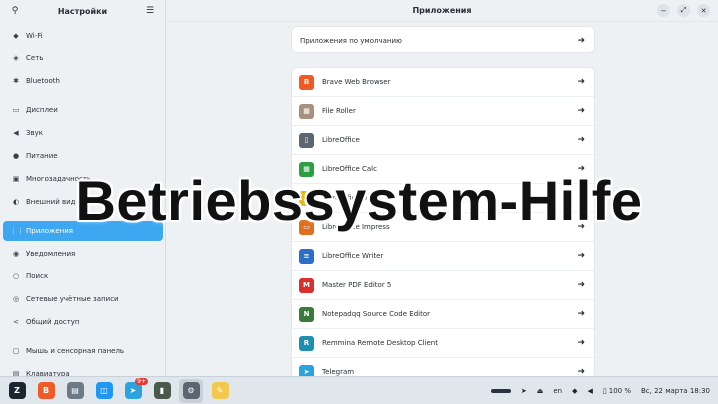  Describe the element at coordinates (15, 11) in the screenshot. I see `search-icon: ⚲` at that location.